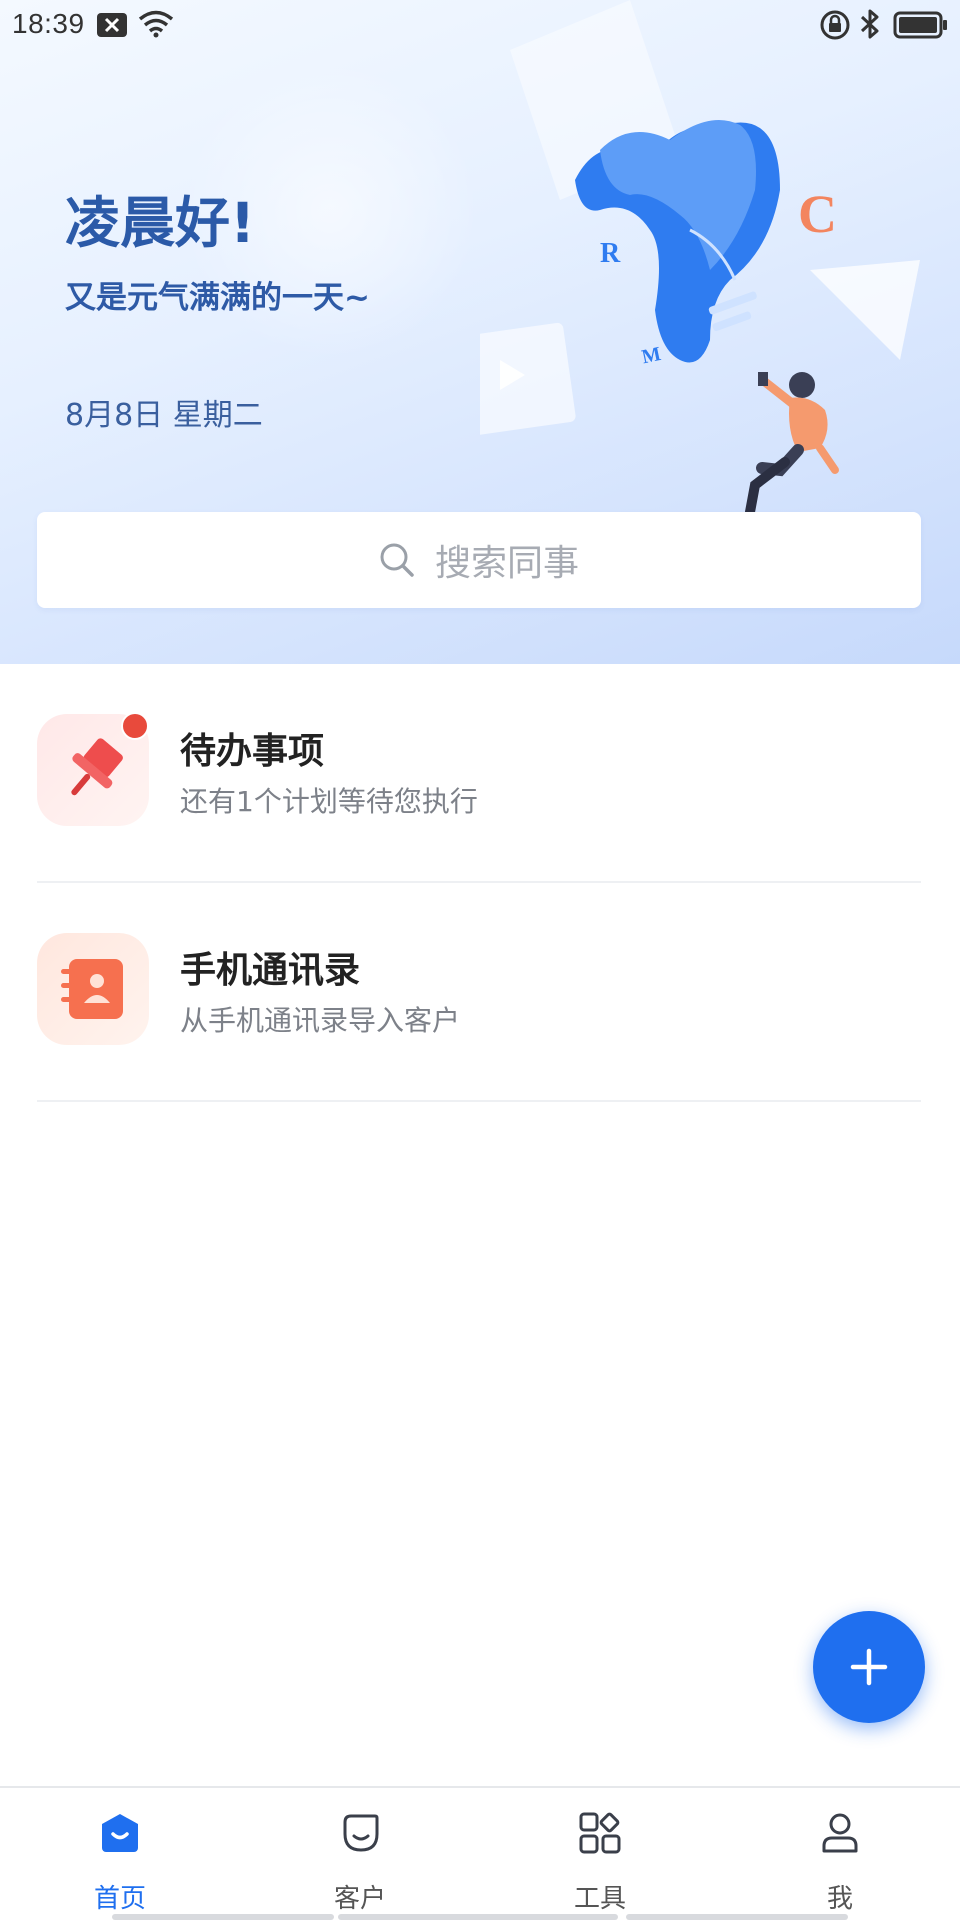 The image size is (960, 1920). Describe the element at coordinates (217, 298) in the screenshot. I see `greeting-subtitle: 又是元气满满的一天~` at that location.